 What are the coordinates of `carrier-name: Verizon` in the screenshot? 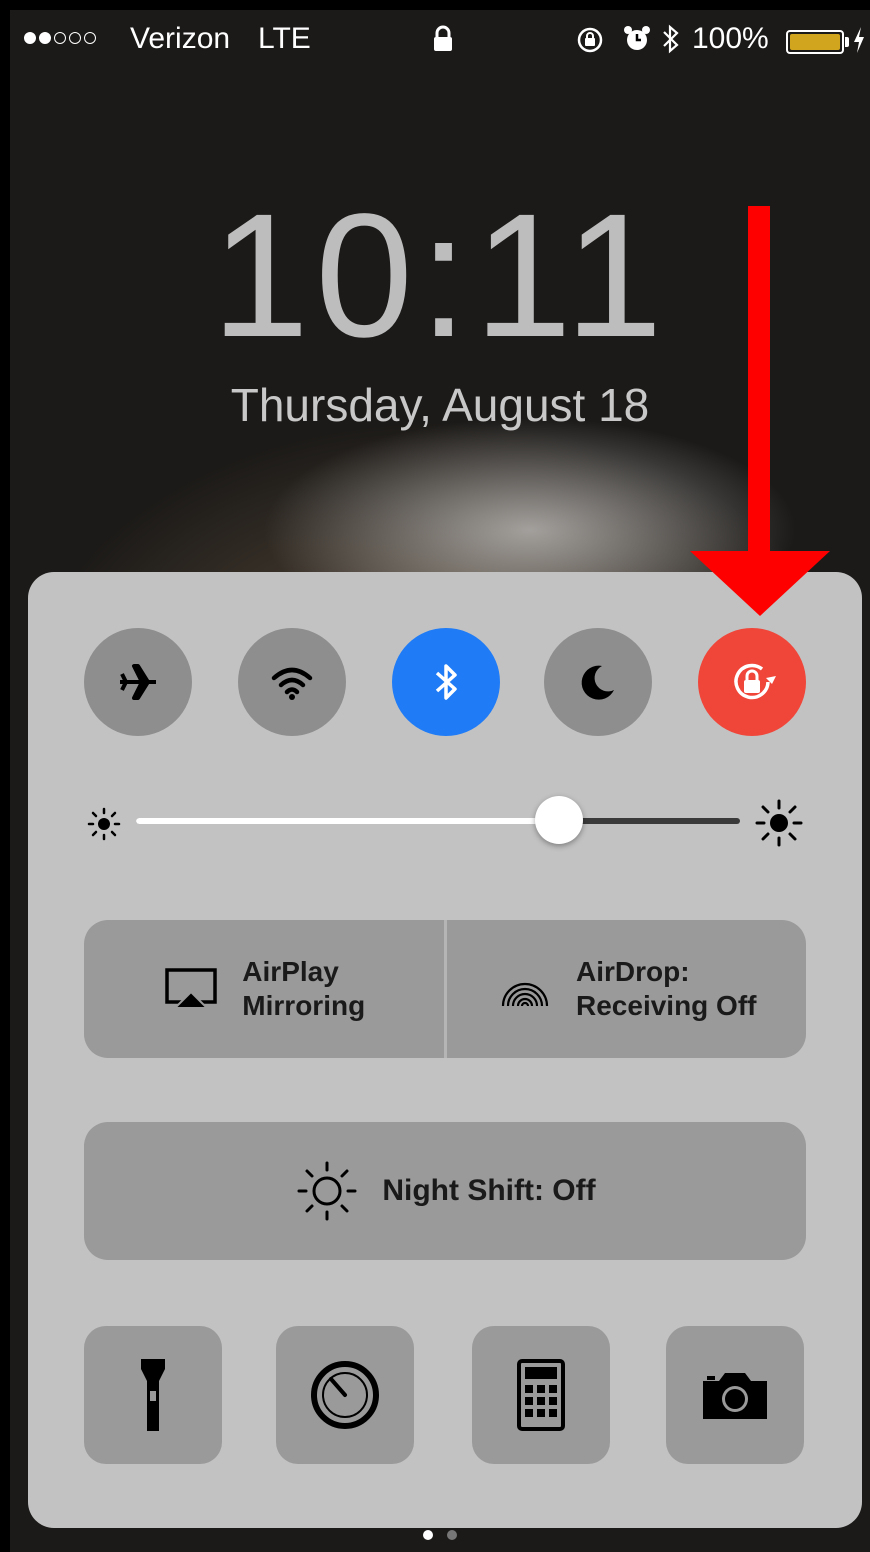 It's located at (180, 38).